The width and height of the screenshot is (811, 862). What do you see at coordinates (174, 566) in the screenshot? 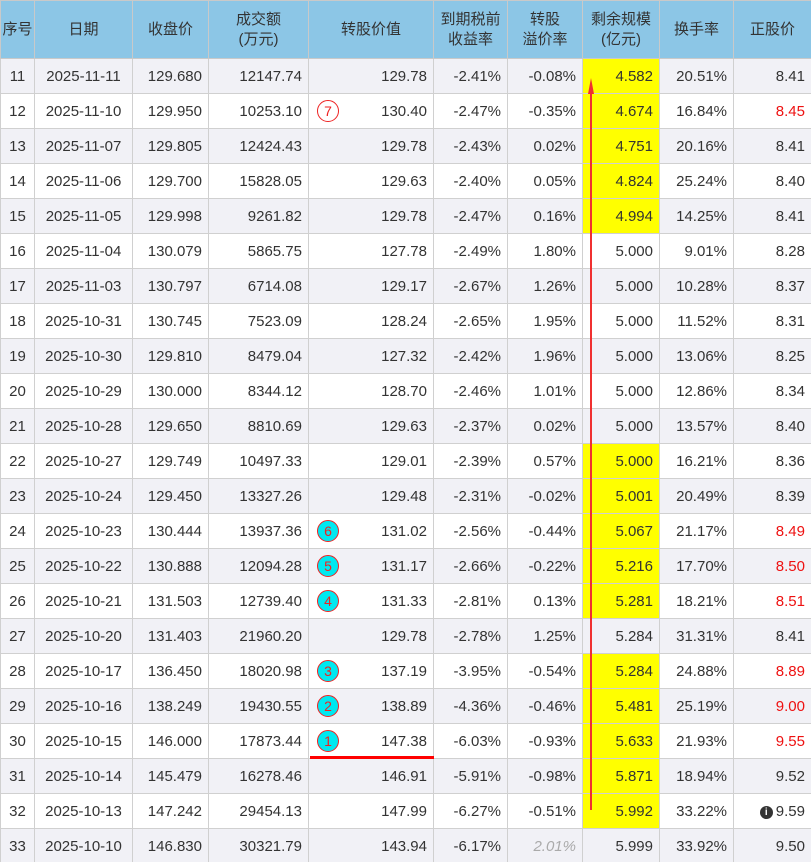
I see `close-value: 130.888` at bounding box center [174, 566].